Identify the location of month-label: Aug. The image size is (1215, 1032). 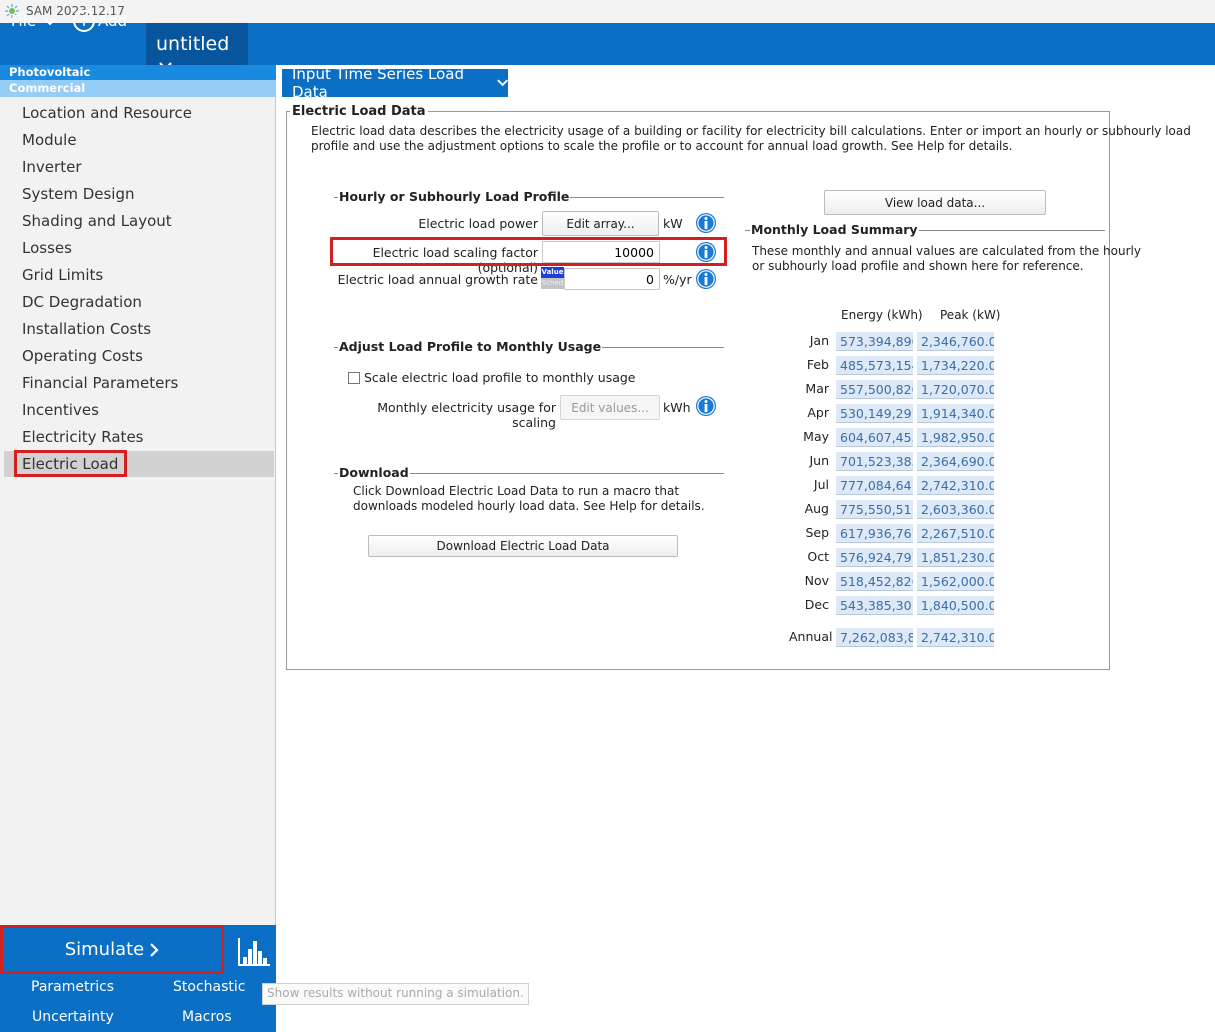
(816, 508).